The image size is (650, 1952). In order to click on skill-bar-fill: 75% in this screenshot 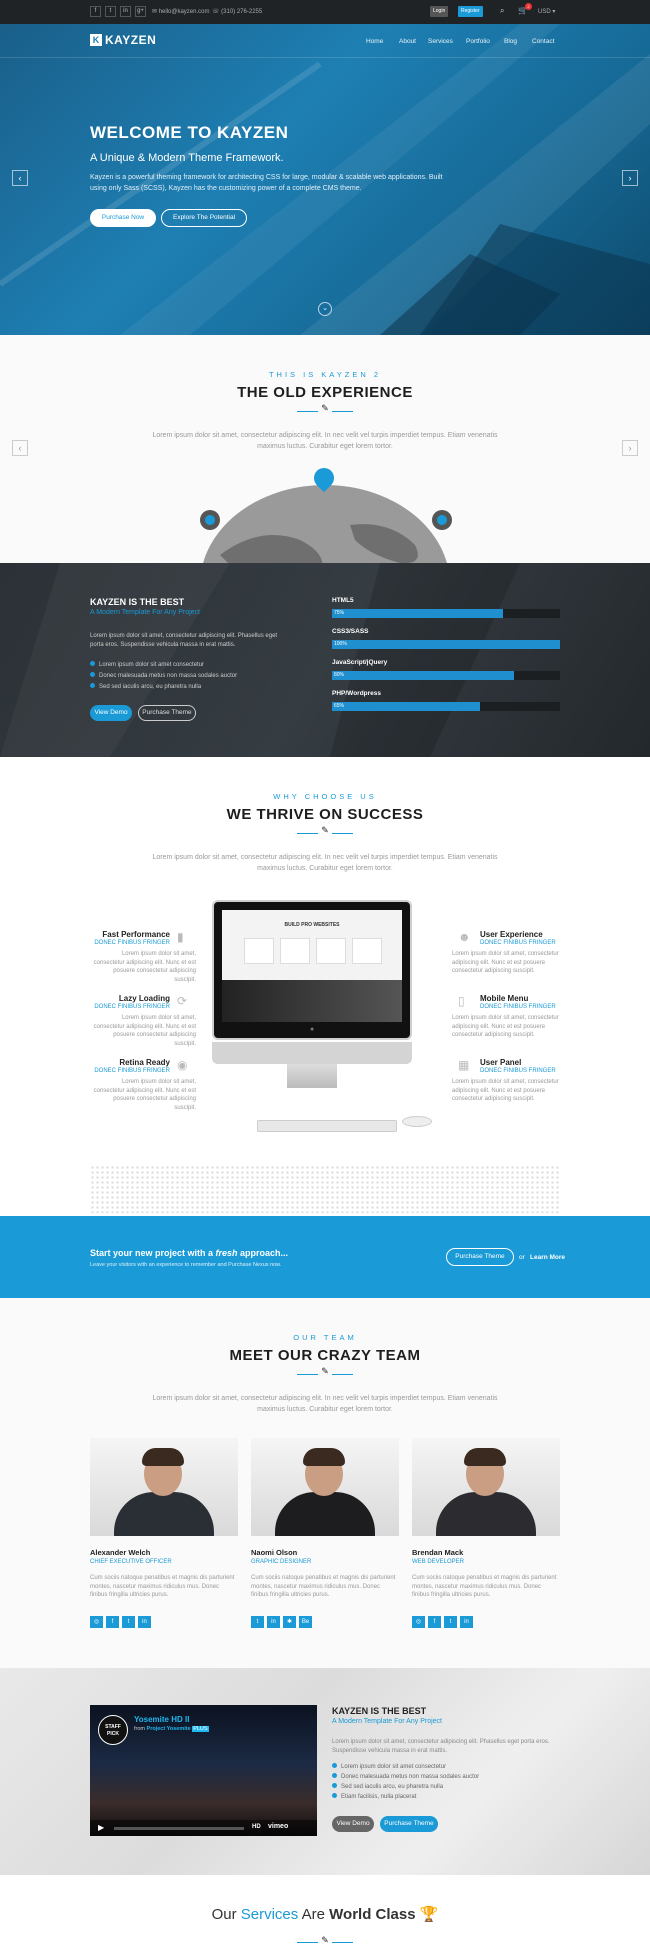, I will do `click(417, 613)`.